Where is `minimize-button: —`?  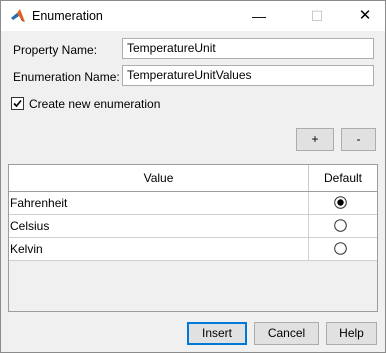 minimize-button: — is located at coordinates (259, 16).